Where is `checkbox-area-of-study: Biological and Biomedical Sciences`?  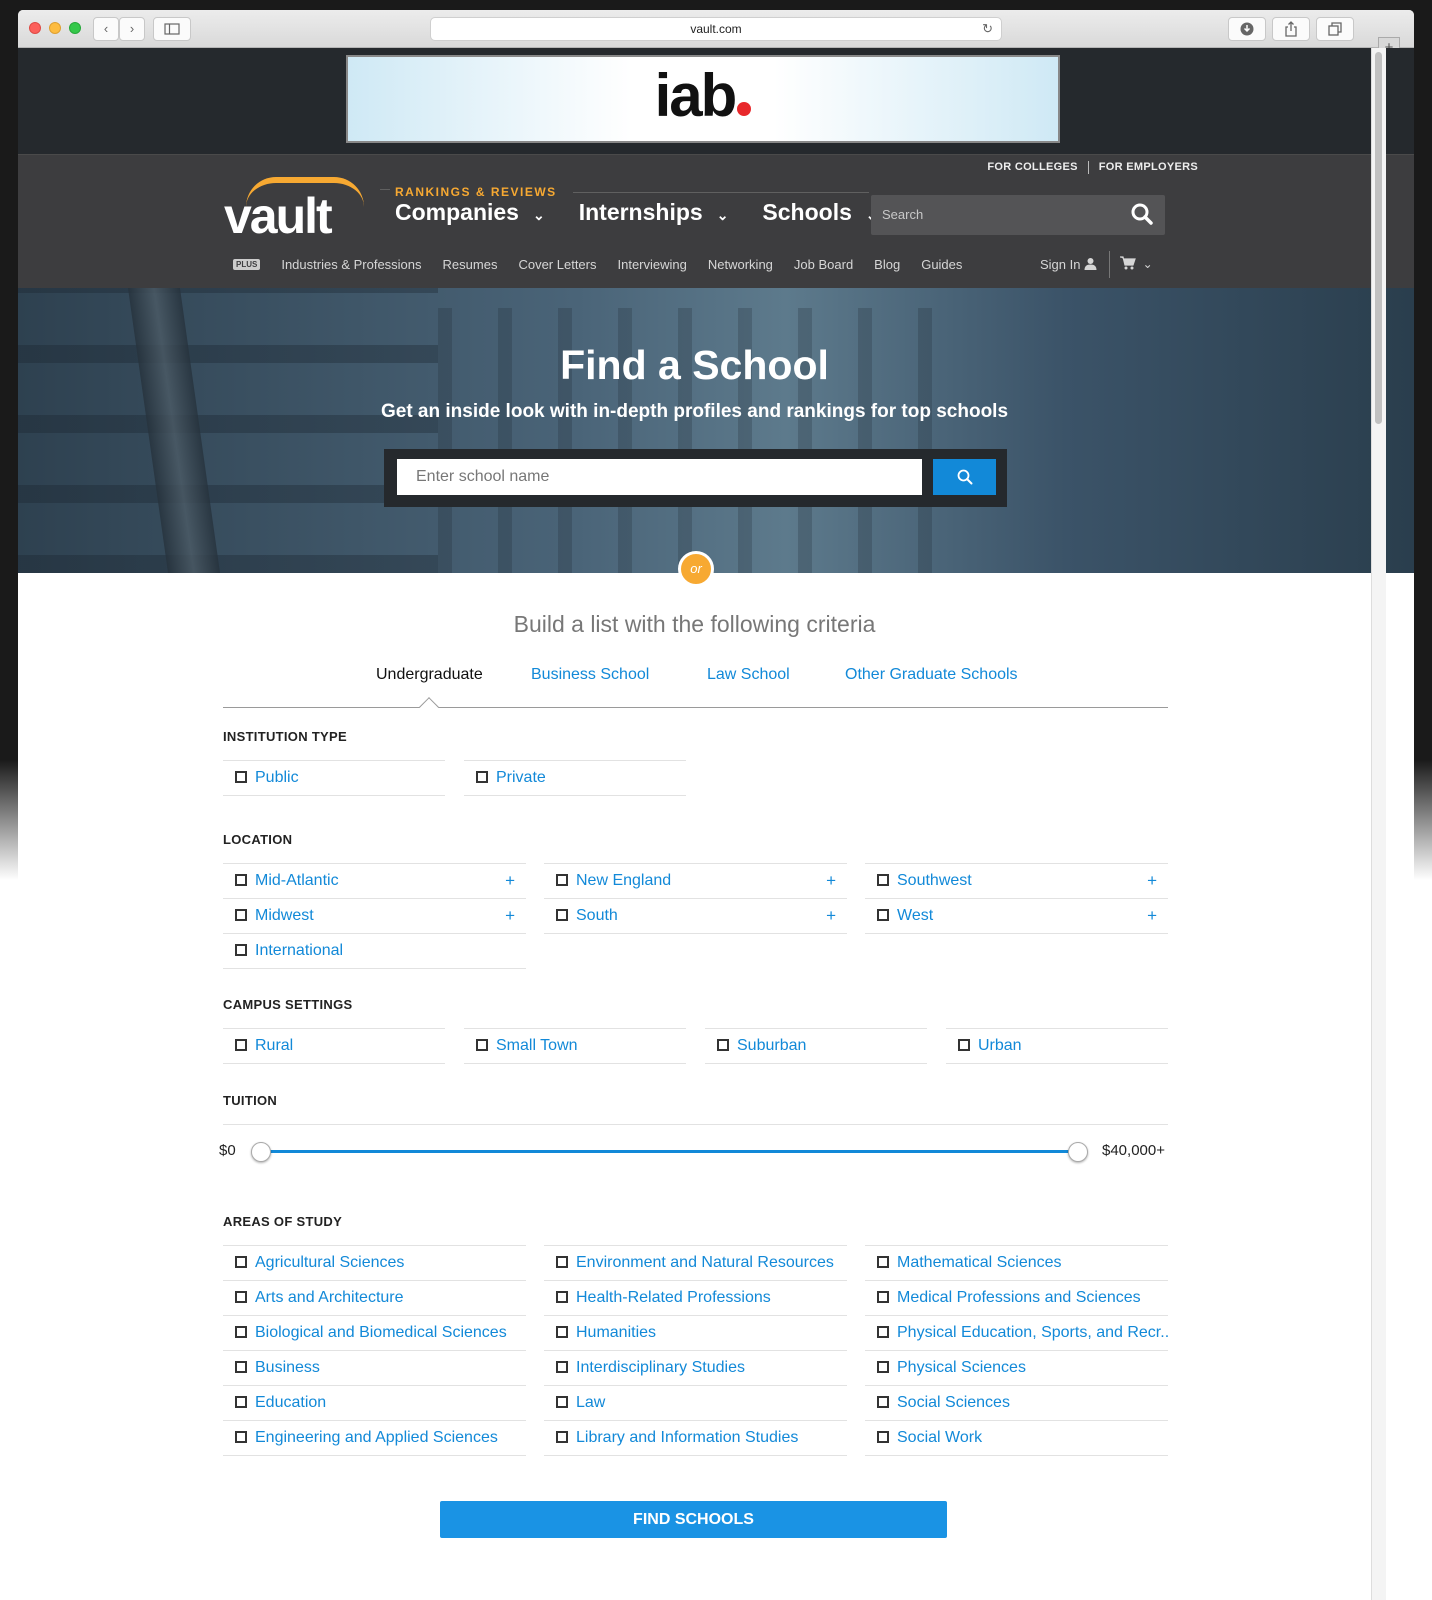 checkbox-area-of-study: Biological and Biomedical Sciences is located at coordinates (374, 1333).